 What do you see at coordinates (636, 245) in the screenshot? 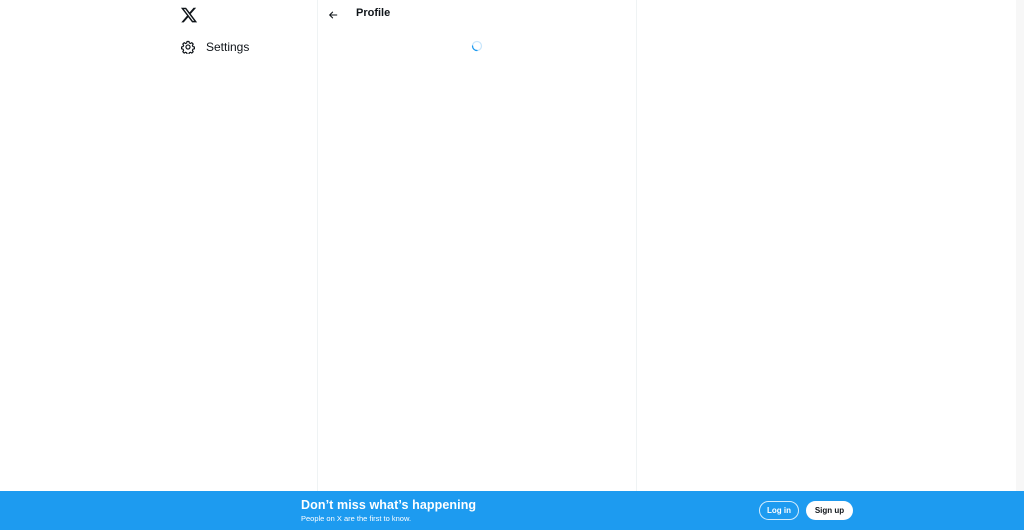
I see `right-divider` at bounding box center [636, 245].